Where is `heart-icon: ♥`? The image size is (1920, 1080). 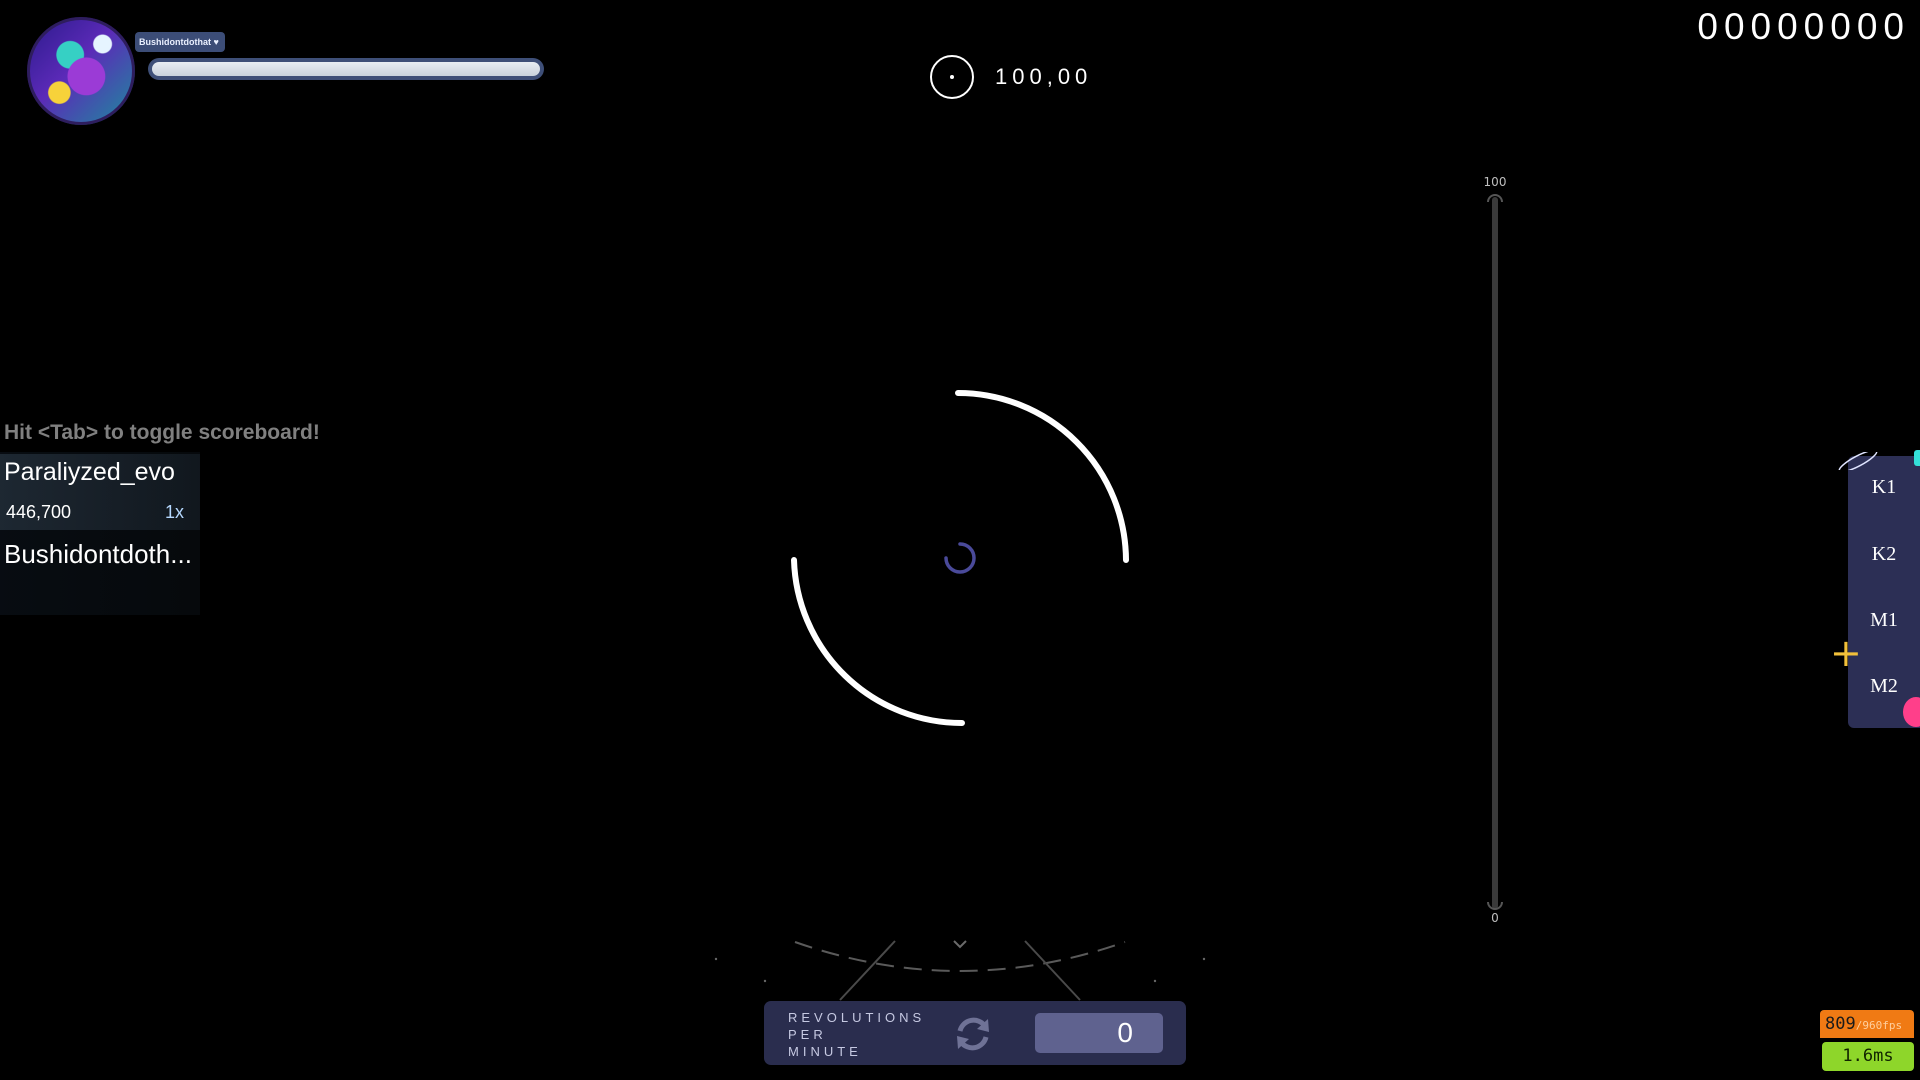 heart-icon: ♥ is located at coordinates (216, 42).